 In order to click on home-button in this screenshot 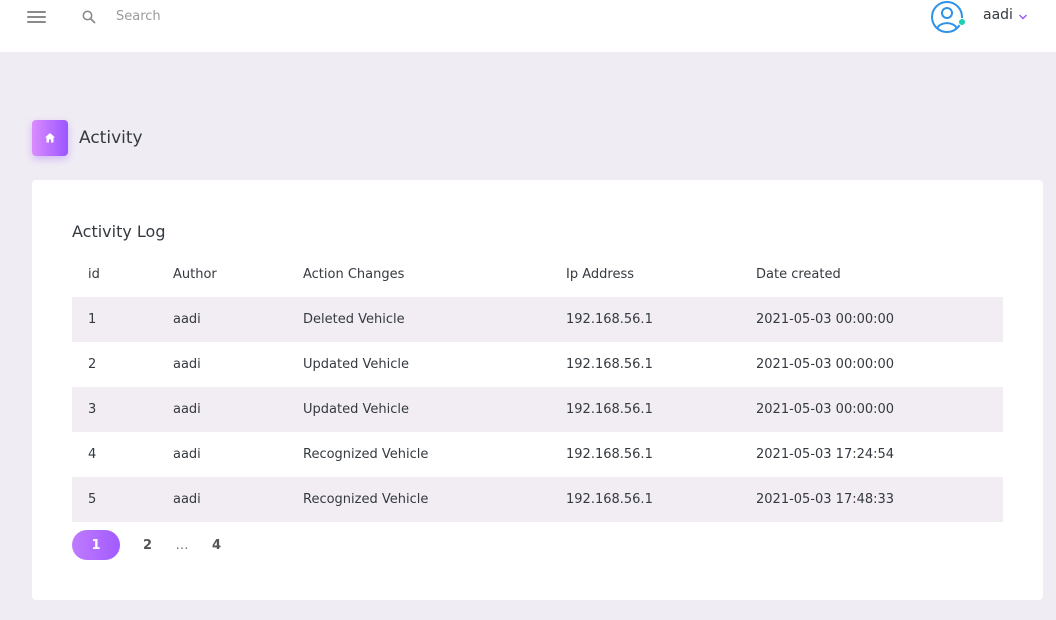, I will do `click(50, 138)`.